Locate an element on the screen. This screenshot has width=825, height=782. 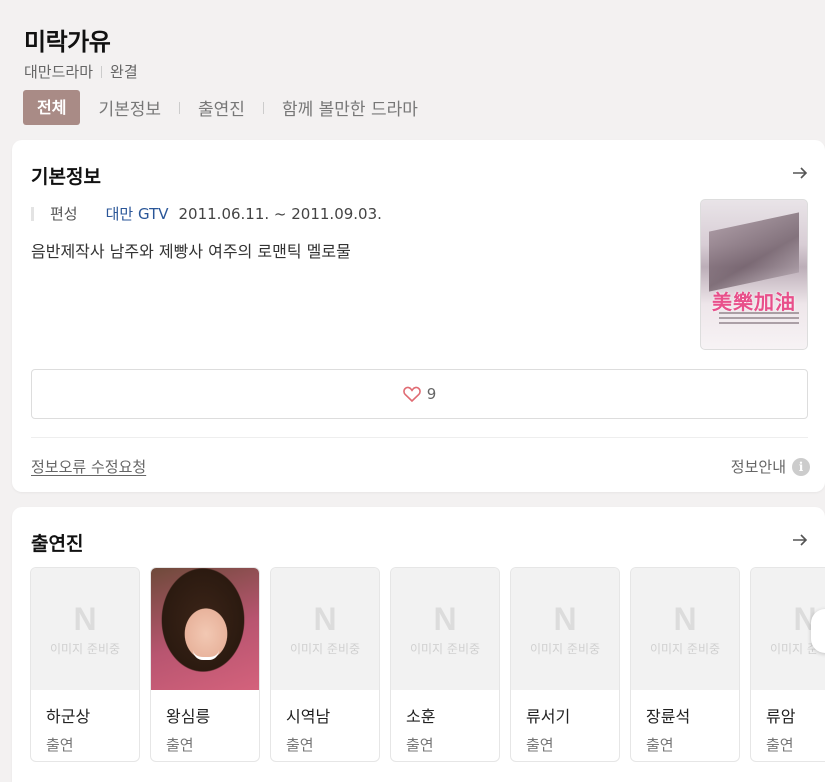
drama-meta: 대만드라마 완결 is located at coordinates (81, 71).